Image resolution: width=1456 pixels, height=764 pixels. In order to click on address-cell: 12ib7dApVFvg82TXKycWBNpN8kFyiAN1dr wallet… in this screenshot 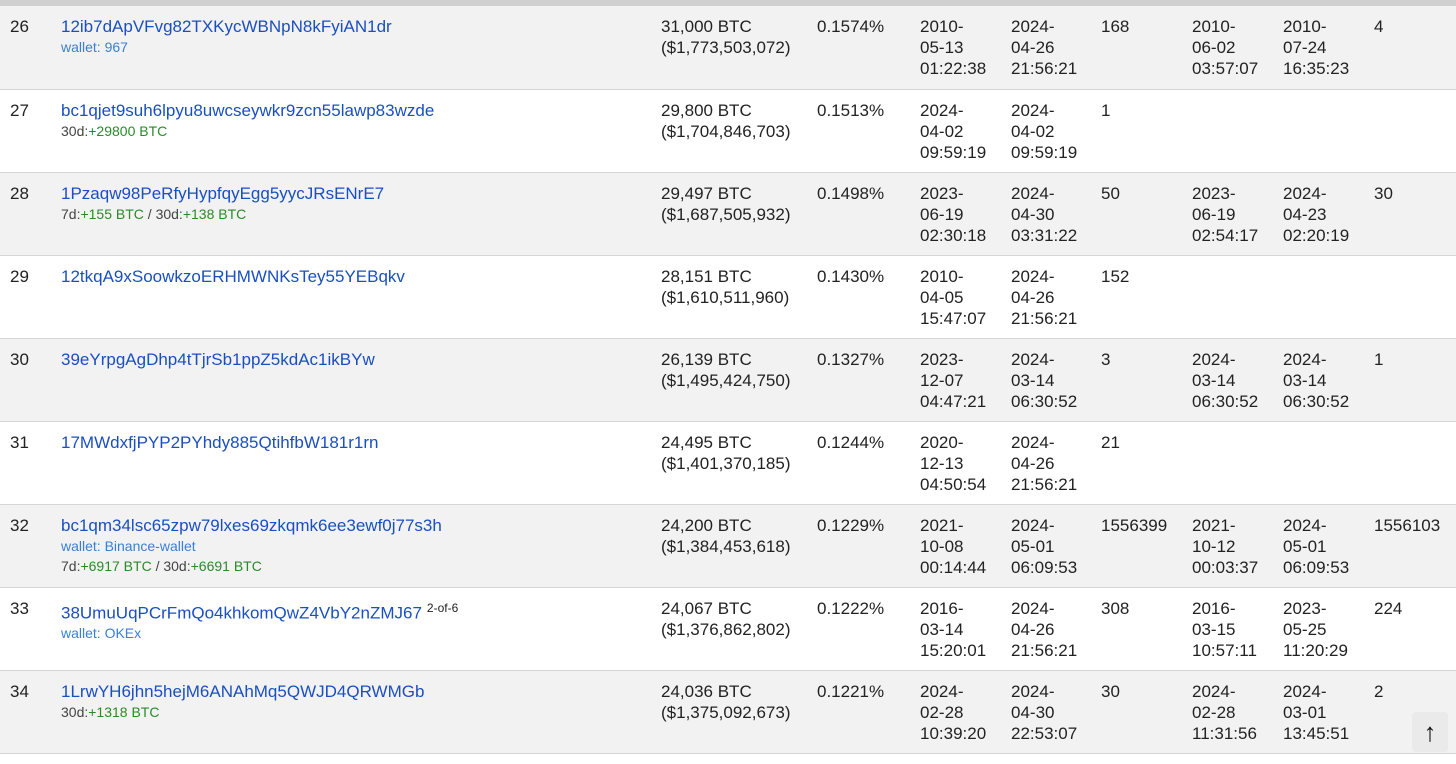, I will do `click(361, 48)`.